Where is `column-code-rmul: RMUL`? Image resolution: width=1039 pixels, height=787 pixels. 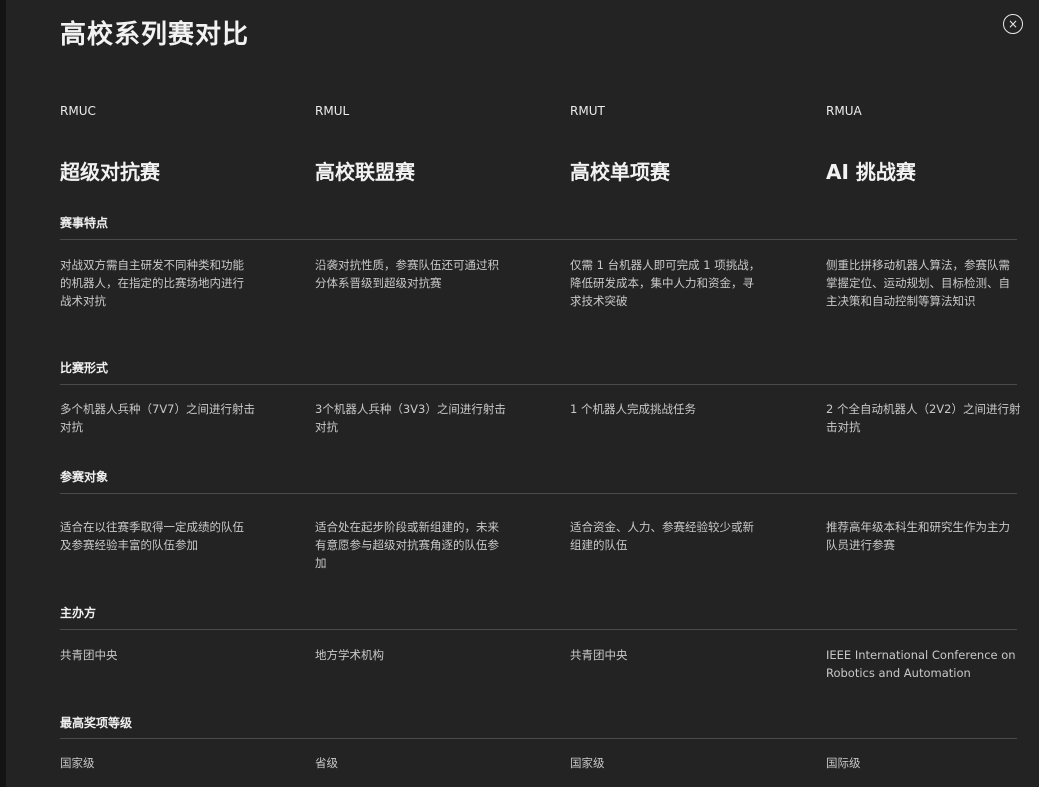 column-code-rmul: RMUL is located at coordinates (332, 111).